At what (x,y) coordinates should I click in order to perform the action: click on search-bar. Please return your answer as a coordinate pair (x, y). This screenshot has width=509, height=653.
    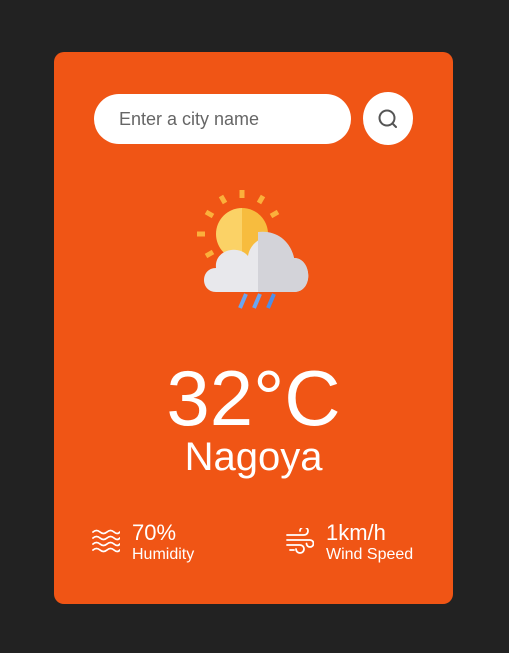
    Looking at the image, I should click on (253, 118).